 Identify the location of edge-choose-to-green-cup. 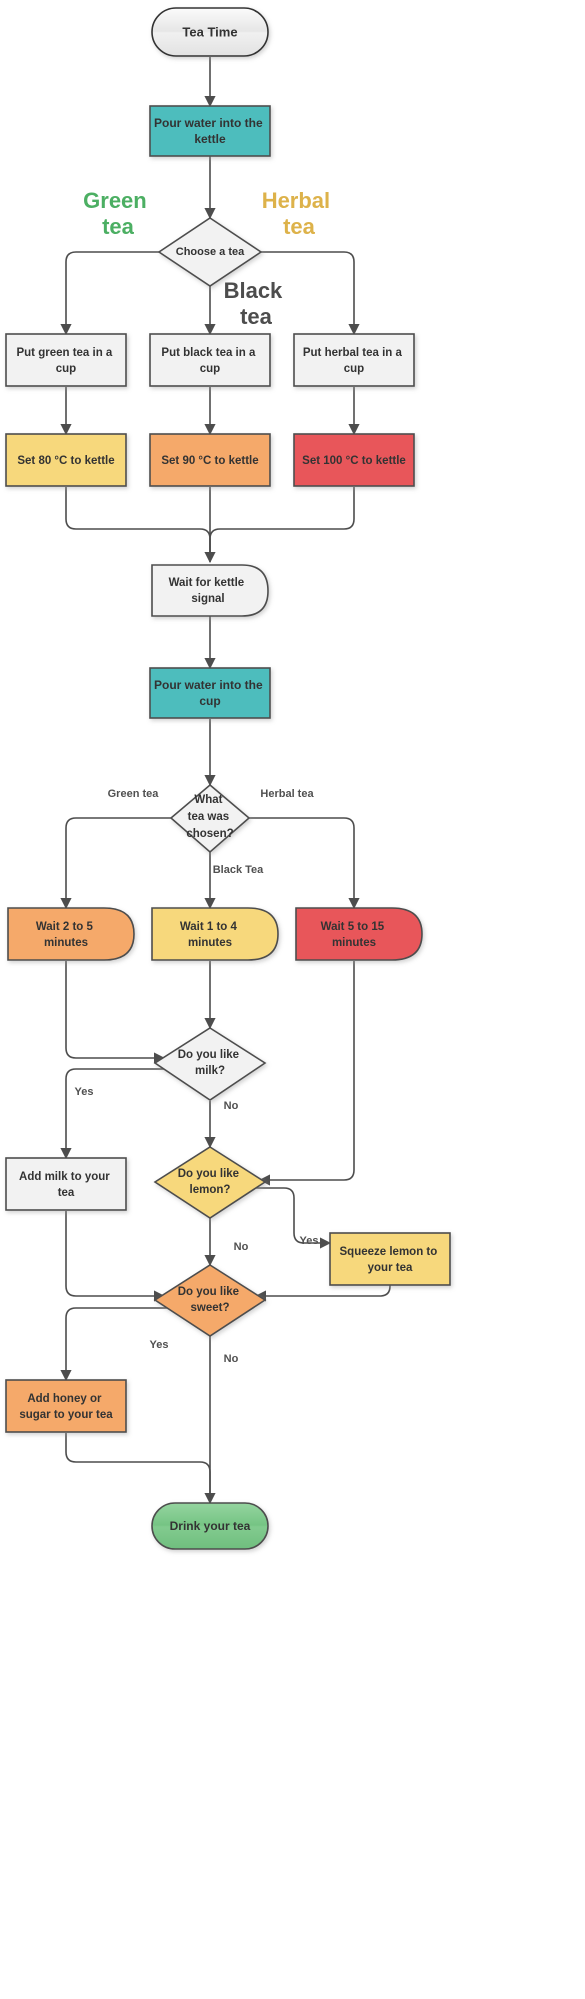
(110, 293).